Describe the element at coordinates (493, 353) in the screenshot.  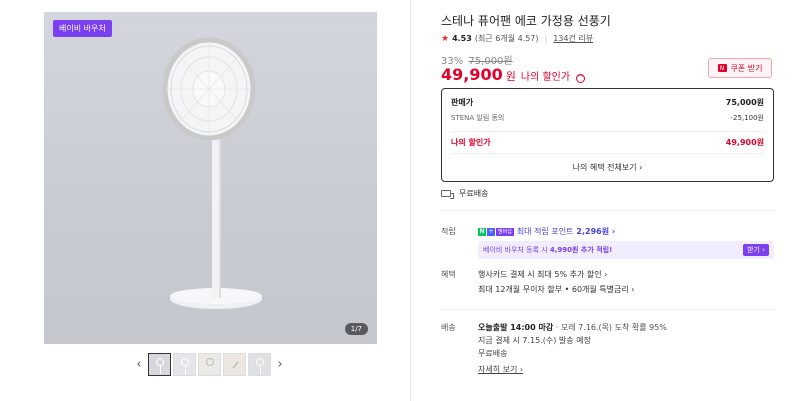
I see `delivery-fee: 무료배송` at that location.